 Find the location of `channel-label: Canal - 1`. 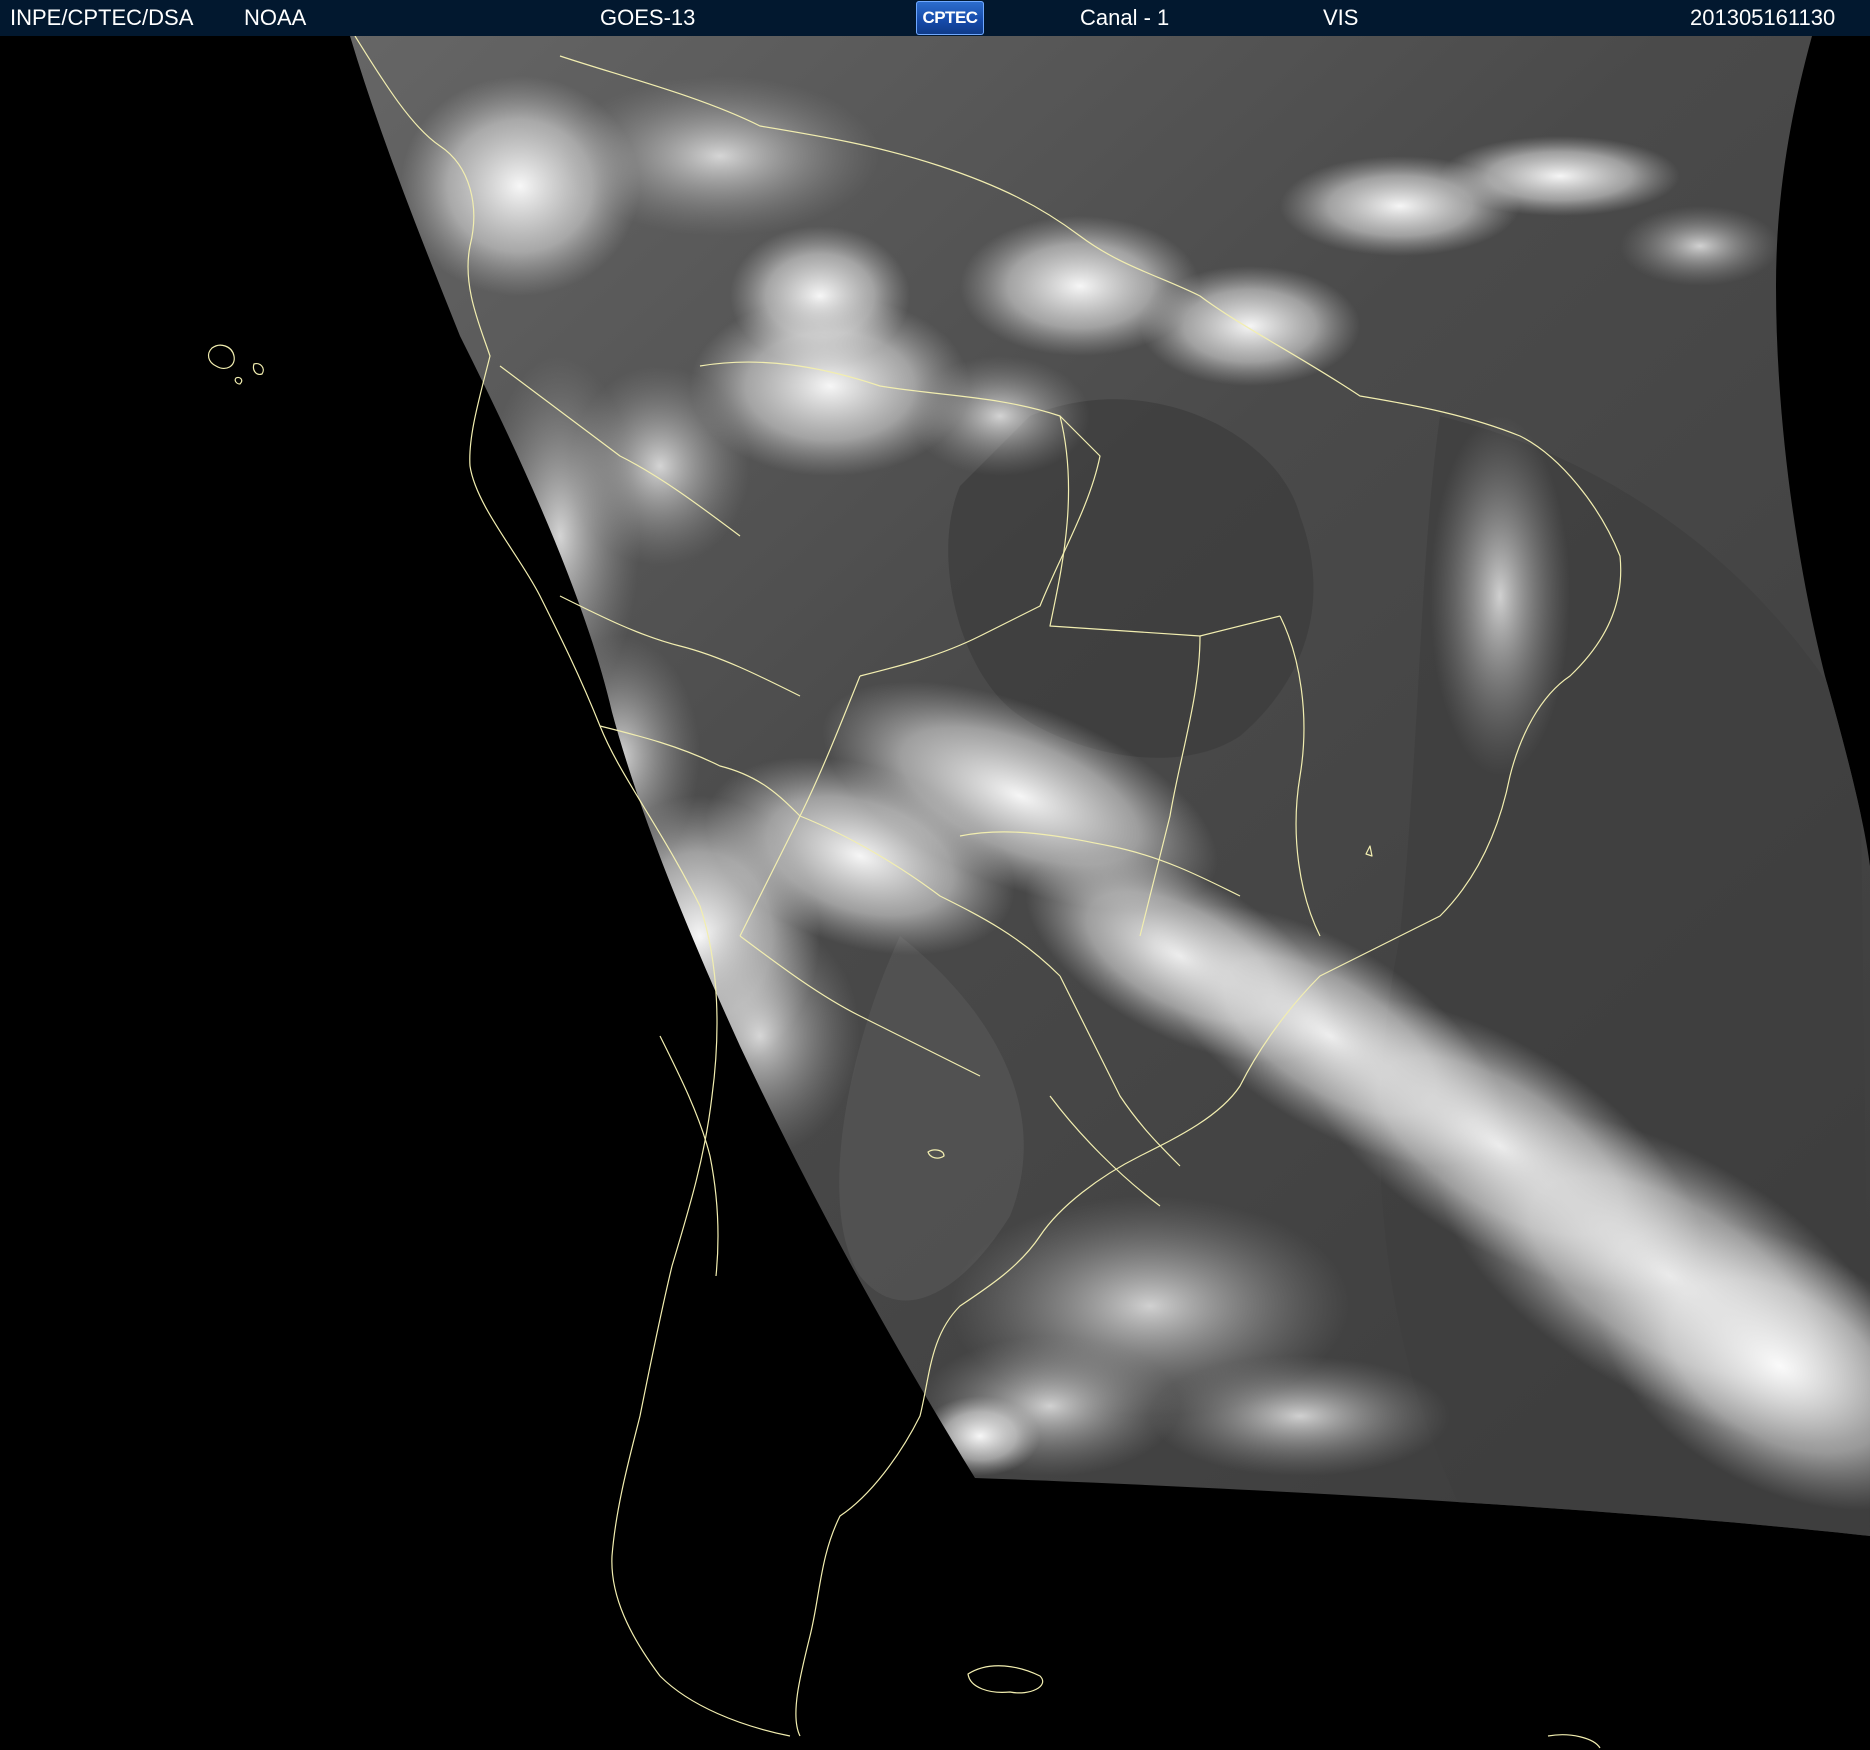

channel-label: Canal - 1 is located at coordinates (1125, 17).